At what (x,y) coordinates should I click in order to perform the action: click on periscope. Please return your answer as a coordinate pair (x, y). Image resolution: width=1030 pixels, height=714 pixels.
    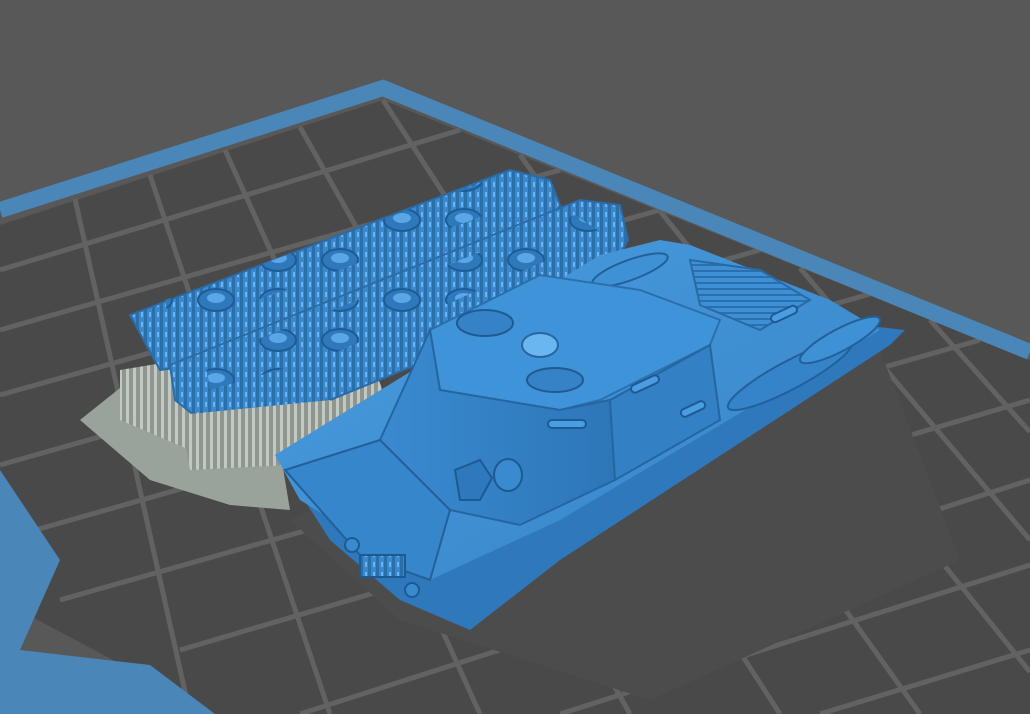
    Looking at the image, I should click on (508, 475).